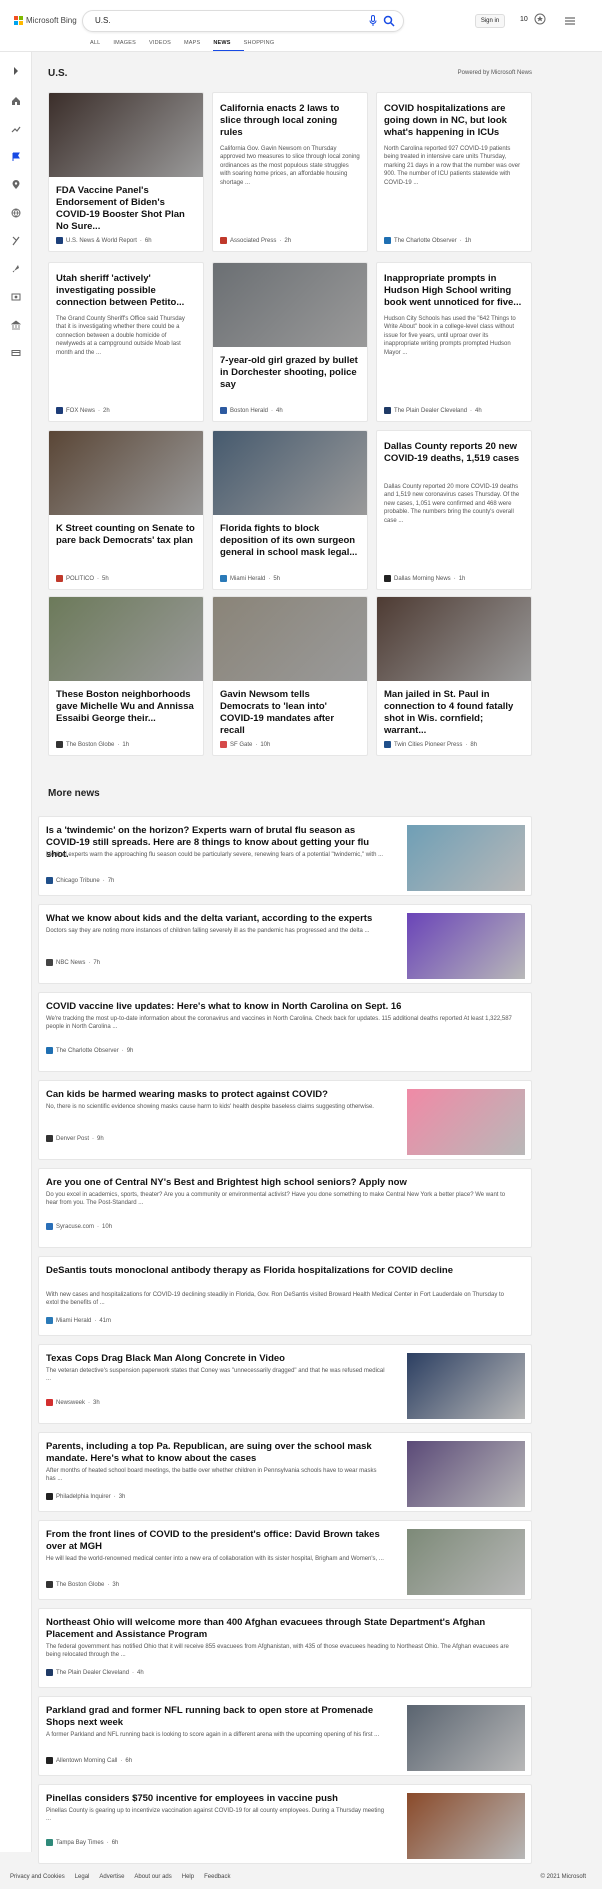 The image size is (602, 1889). I want to click on home-icon, so click(16, 101).